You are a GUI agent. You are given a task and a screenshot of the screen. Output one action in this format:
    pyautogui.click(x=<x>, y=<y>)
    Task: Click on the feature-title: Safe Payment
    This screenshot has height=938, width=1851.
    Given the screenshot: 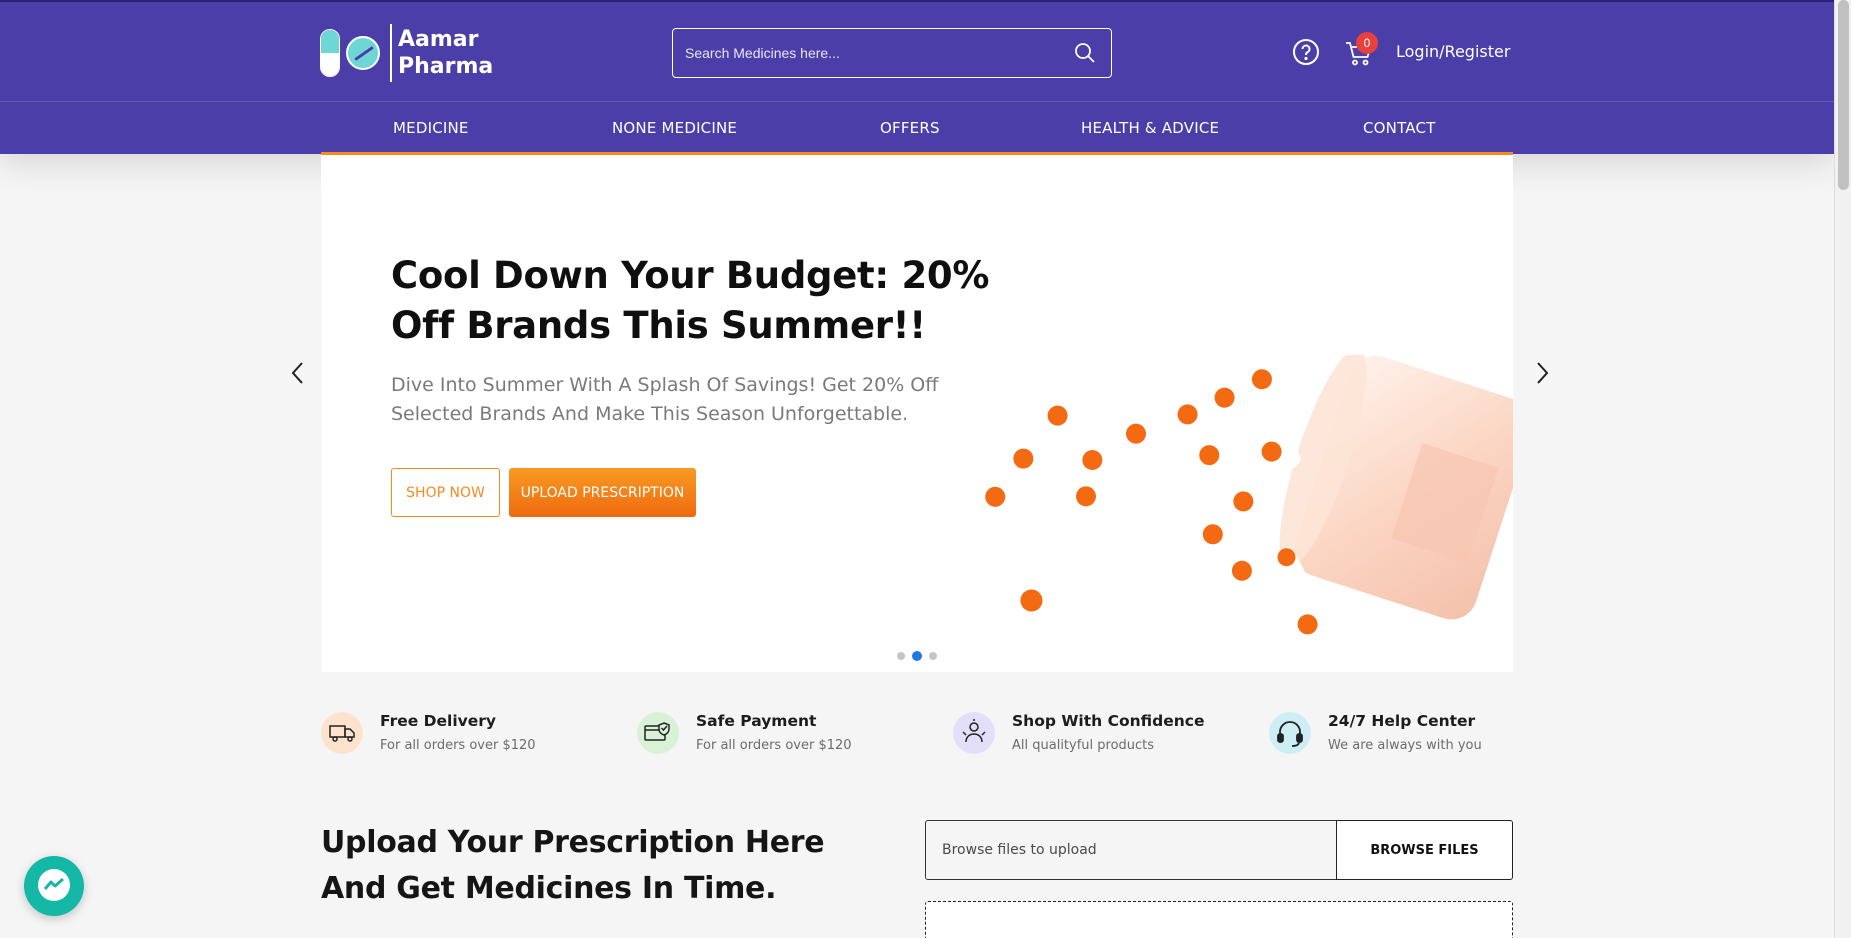 What is the action you would take?
    pyautogui.click(x=756, y=721)
    